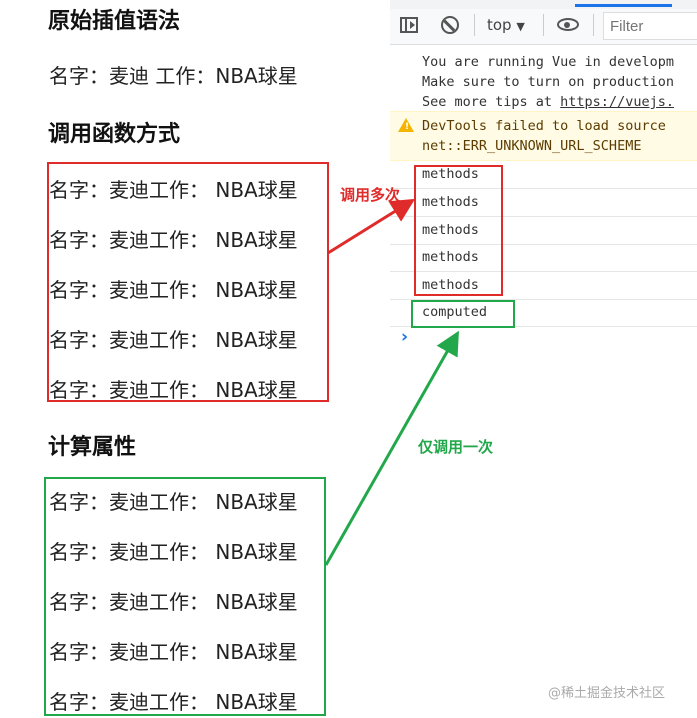 The width and height of the screenshot is (697, 718). Describe the element at coordinates (456, 447) in the screenshot. I see `called-once-label: 仅调用一次` at that location.